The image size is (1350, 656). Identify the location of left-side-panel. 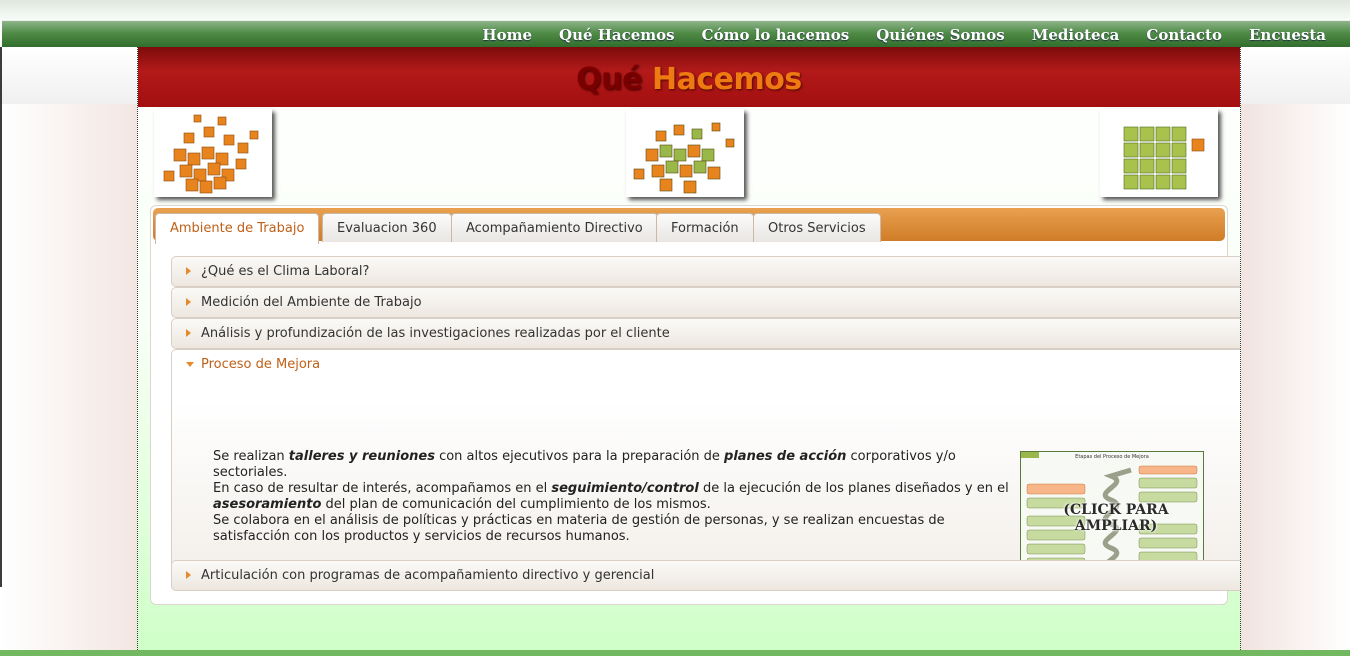
(68, 380).